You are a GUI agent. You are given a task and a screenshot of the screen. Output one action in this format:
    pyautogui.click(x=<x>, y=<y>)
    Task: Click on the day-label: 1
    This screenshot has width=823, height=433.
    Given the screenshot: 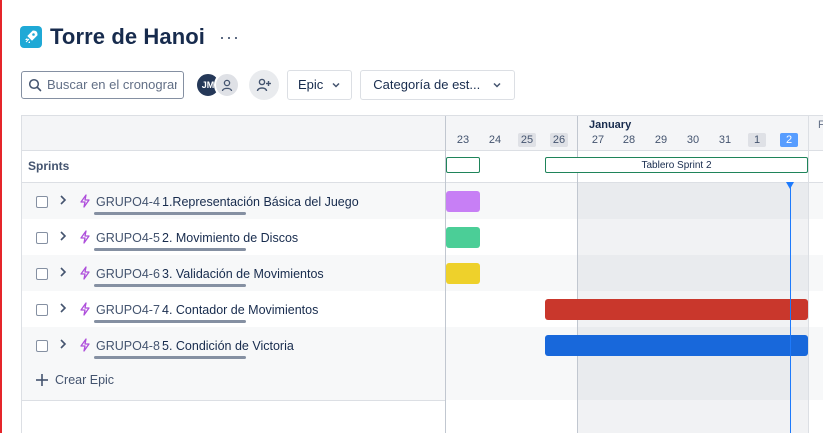 What is the action you would take?
    pyautogui.click(x=757, y=140)
    